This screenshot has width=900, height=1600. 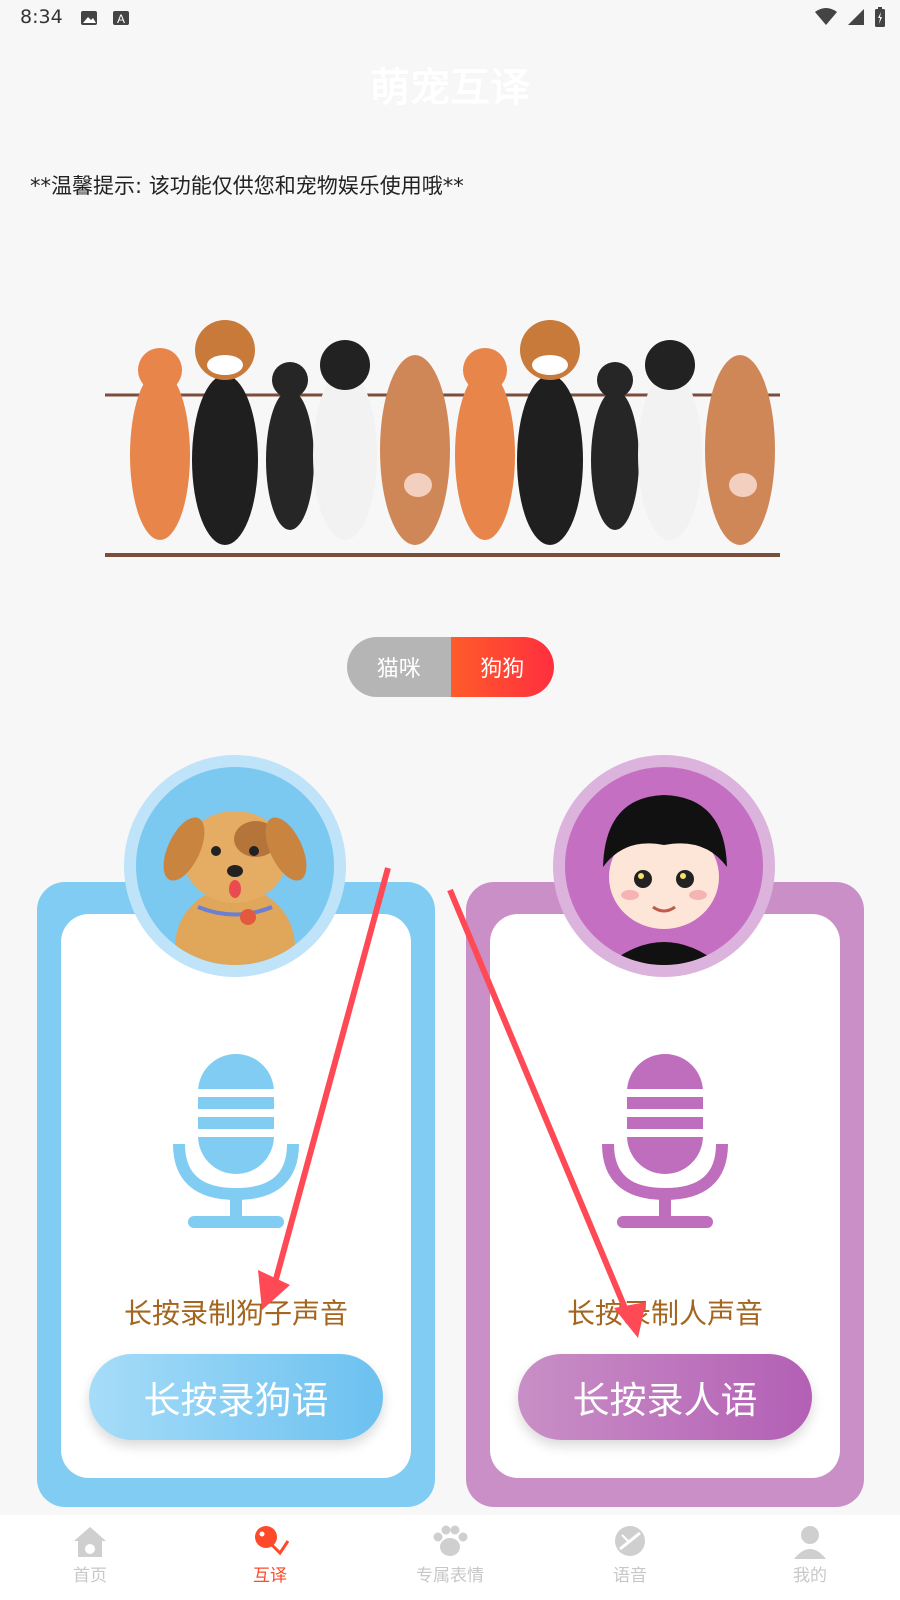 What do you see at coordinates (664, 866) in the screenshot?
I see `human-avatar` at bounding box center [664, 866].